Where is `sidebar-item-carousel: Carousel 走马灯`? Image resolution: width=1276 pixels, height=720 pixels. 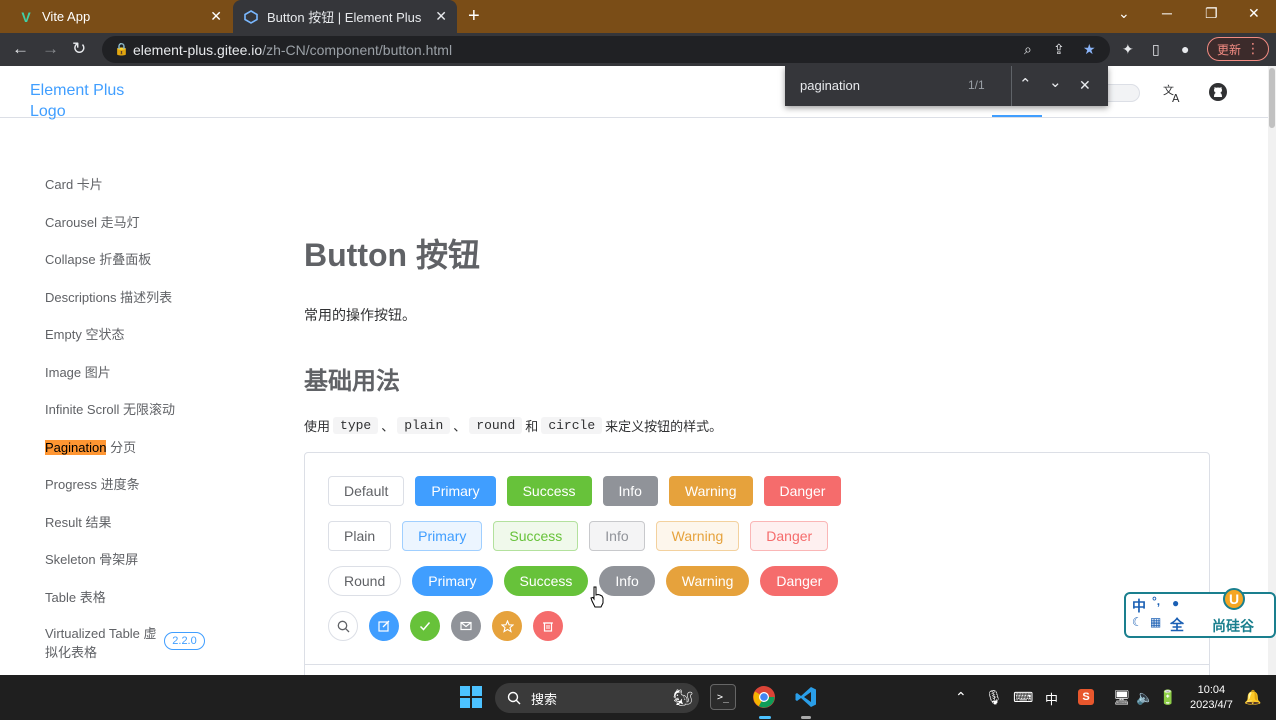
sidebar-item-carousel: Carousel 走马灯 is located at coordinates (92, 221).